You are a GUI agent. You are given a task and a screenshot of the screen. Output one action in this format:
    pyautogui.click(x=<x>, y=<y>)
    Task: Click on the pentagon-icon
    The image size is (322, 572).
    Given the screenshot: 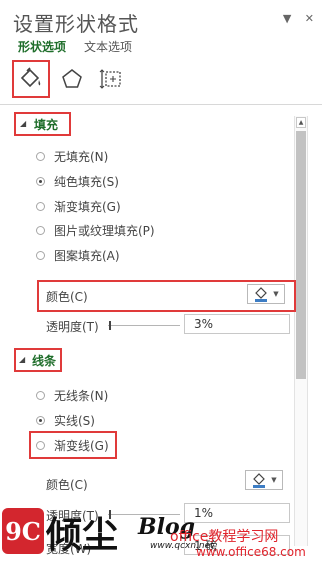 What is the action you would take?
    pyautogui.click(x=72, y=79)
    